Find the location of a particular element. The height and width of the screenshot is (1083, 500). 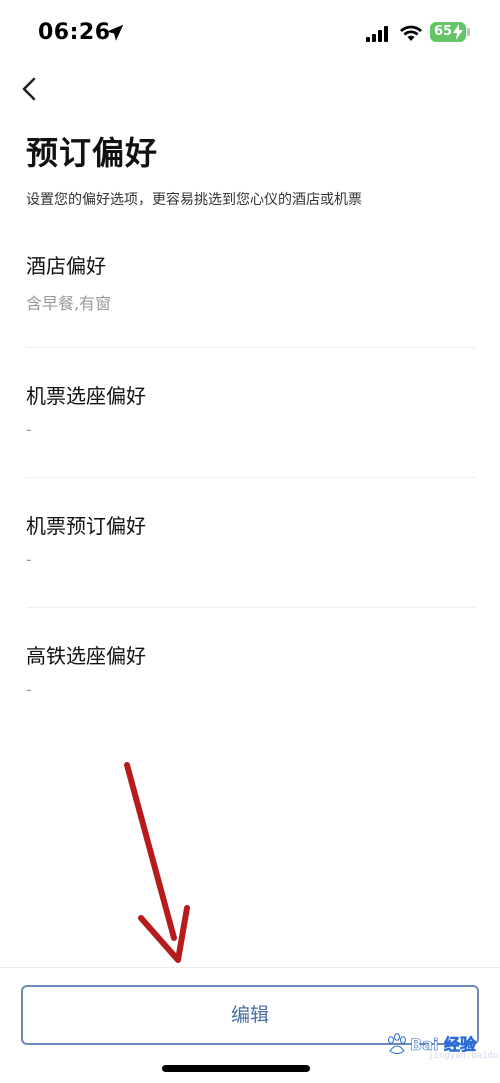

preference-title: 酒店偏好 is located at coordinates (66, 266).